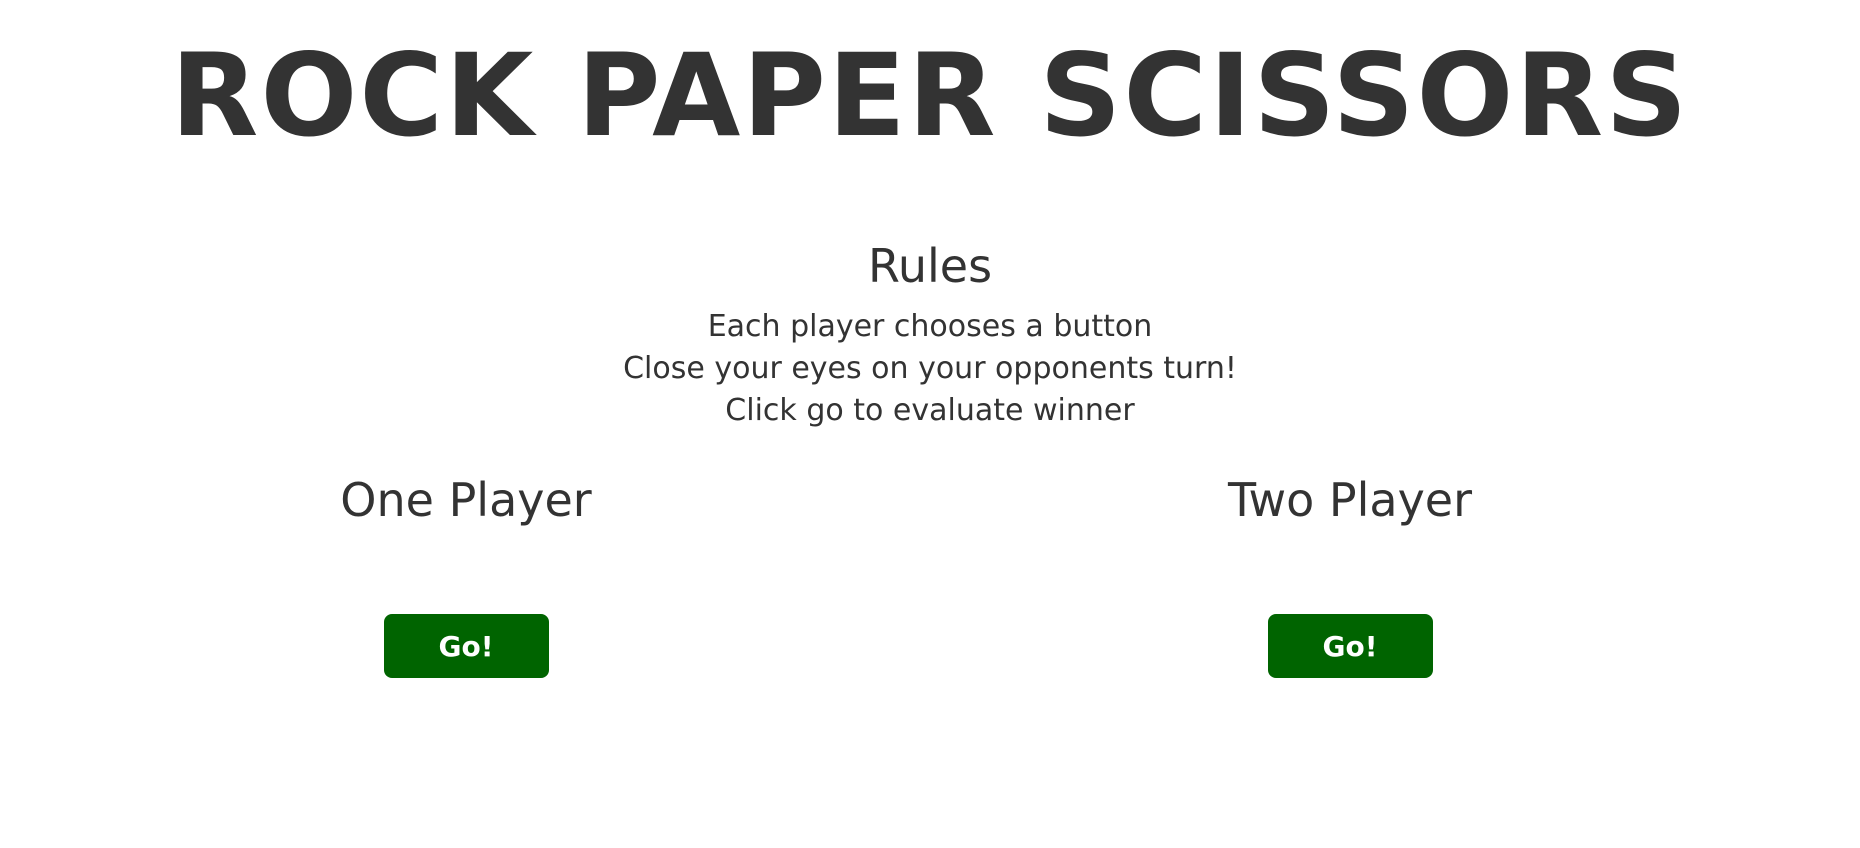 Image resolution: width=1860 pixels, height=848 pixels. Describe the element at coordinates (930, 266) in the screenshot. I see `rules-heading: Rules` at that location.